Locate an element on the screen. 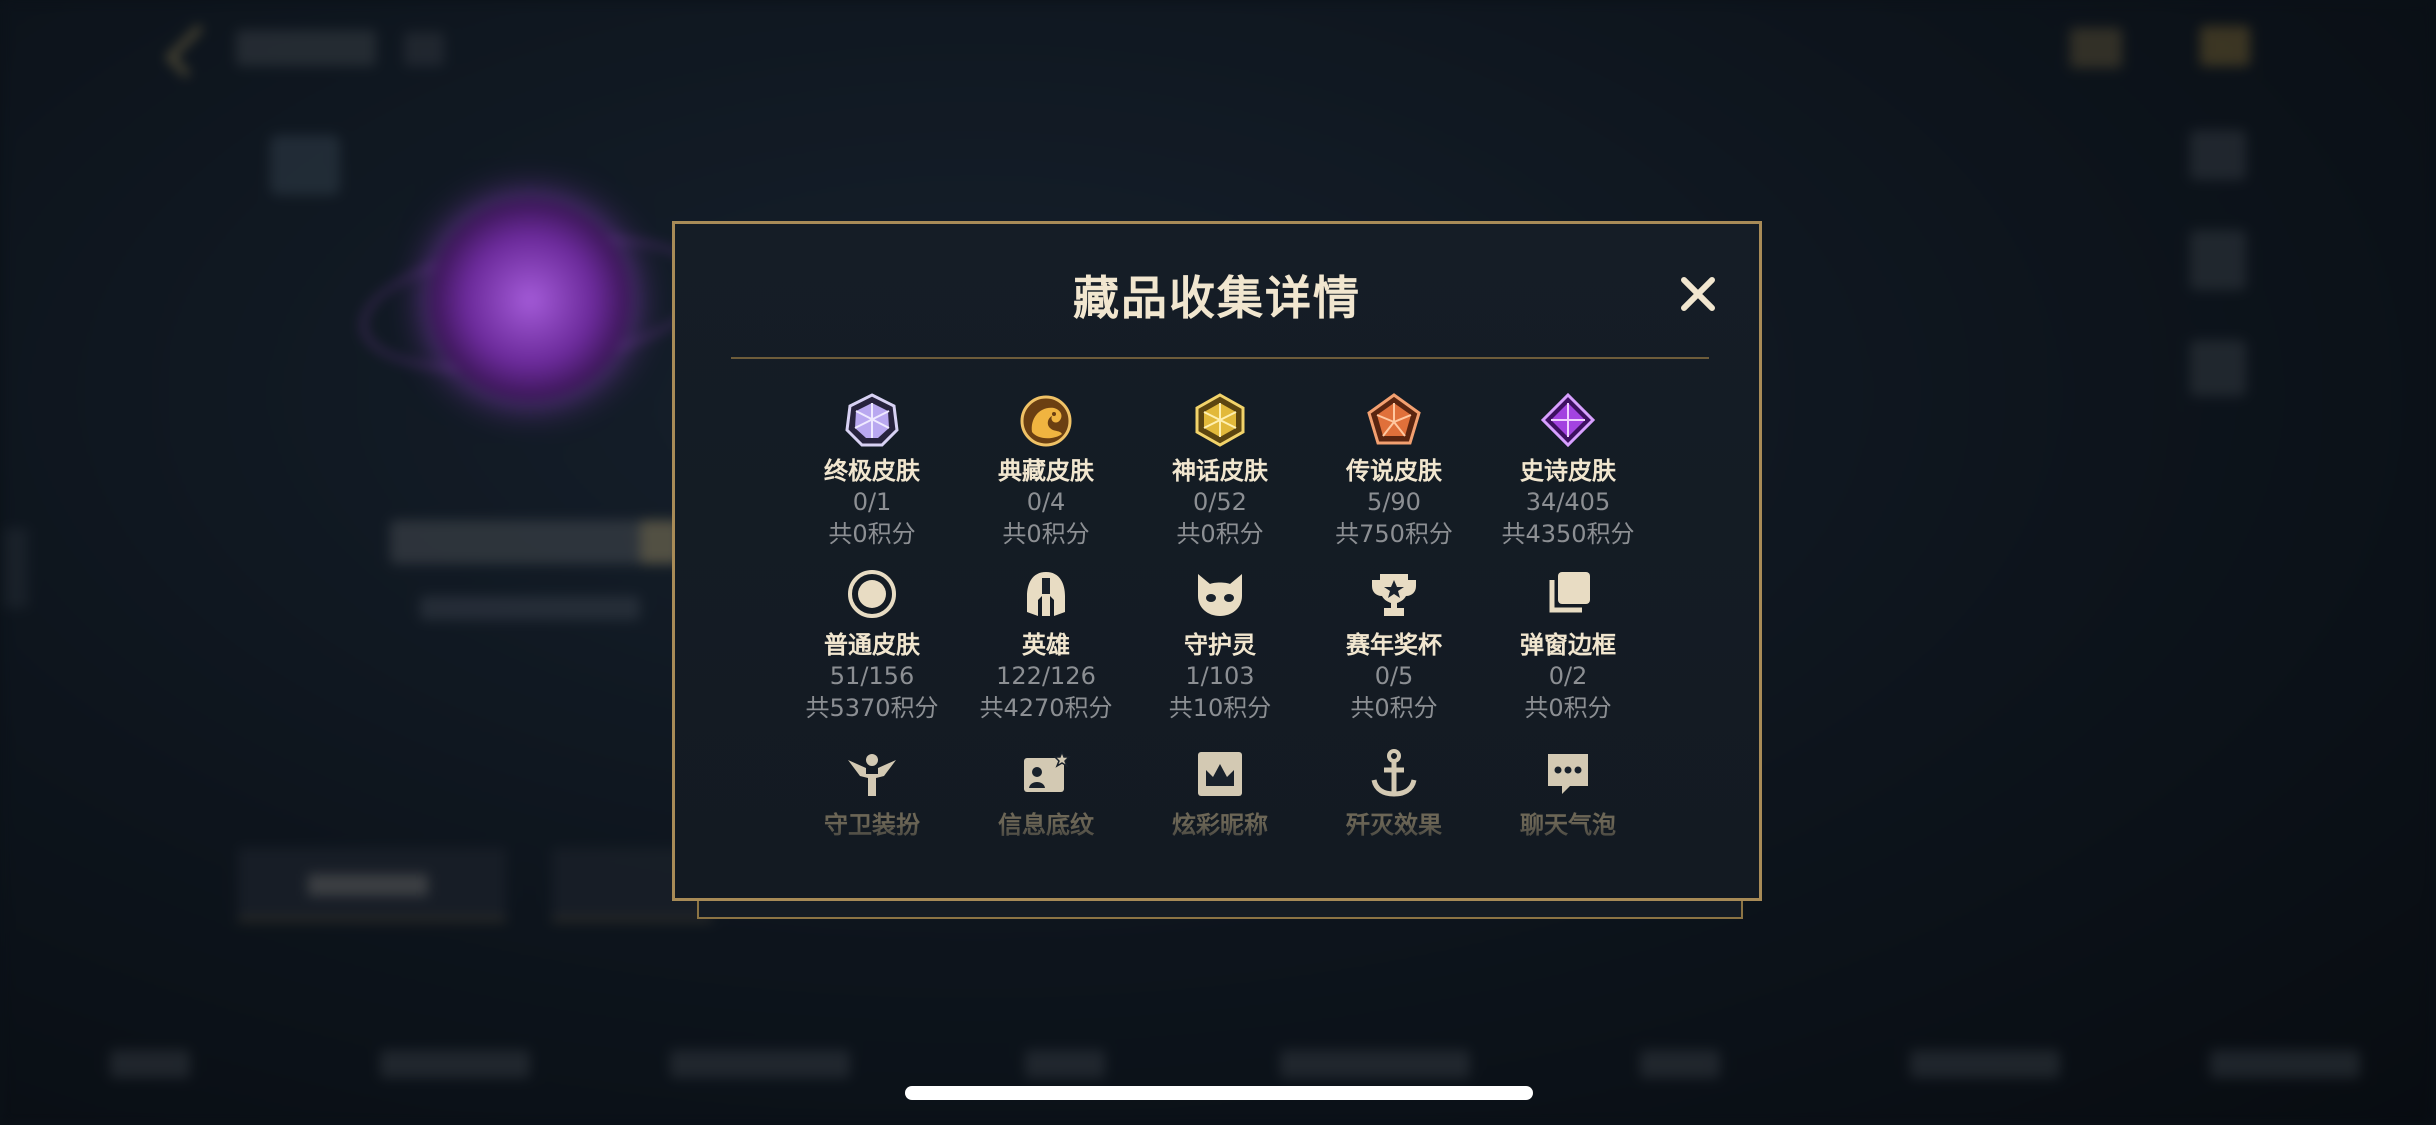 This screenshot has height=1125, width=2436. item-name: 聊天气泡 is located at coordinates (1568, 825).